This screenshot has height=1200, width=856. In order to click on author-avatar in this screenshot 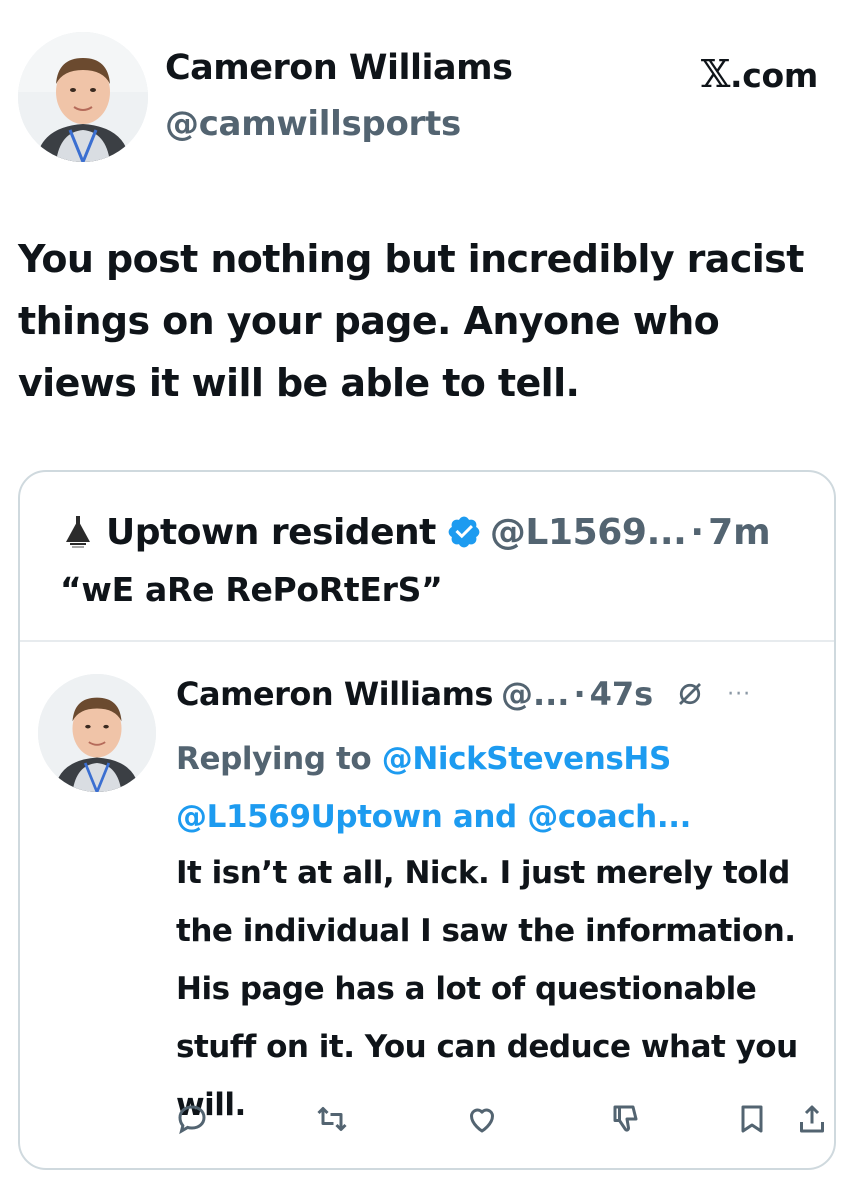, I will do `click(83, 97)`.